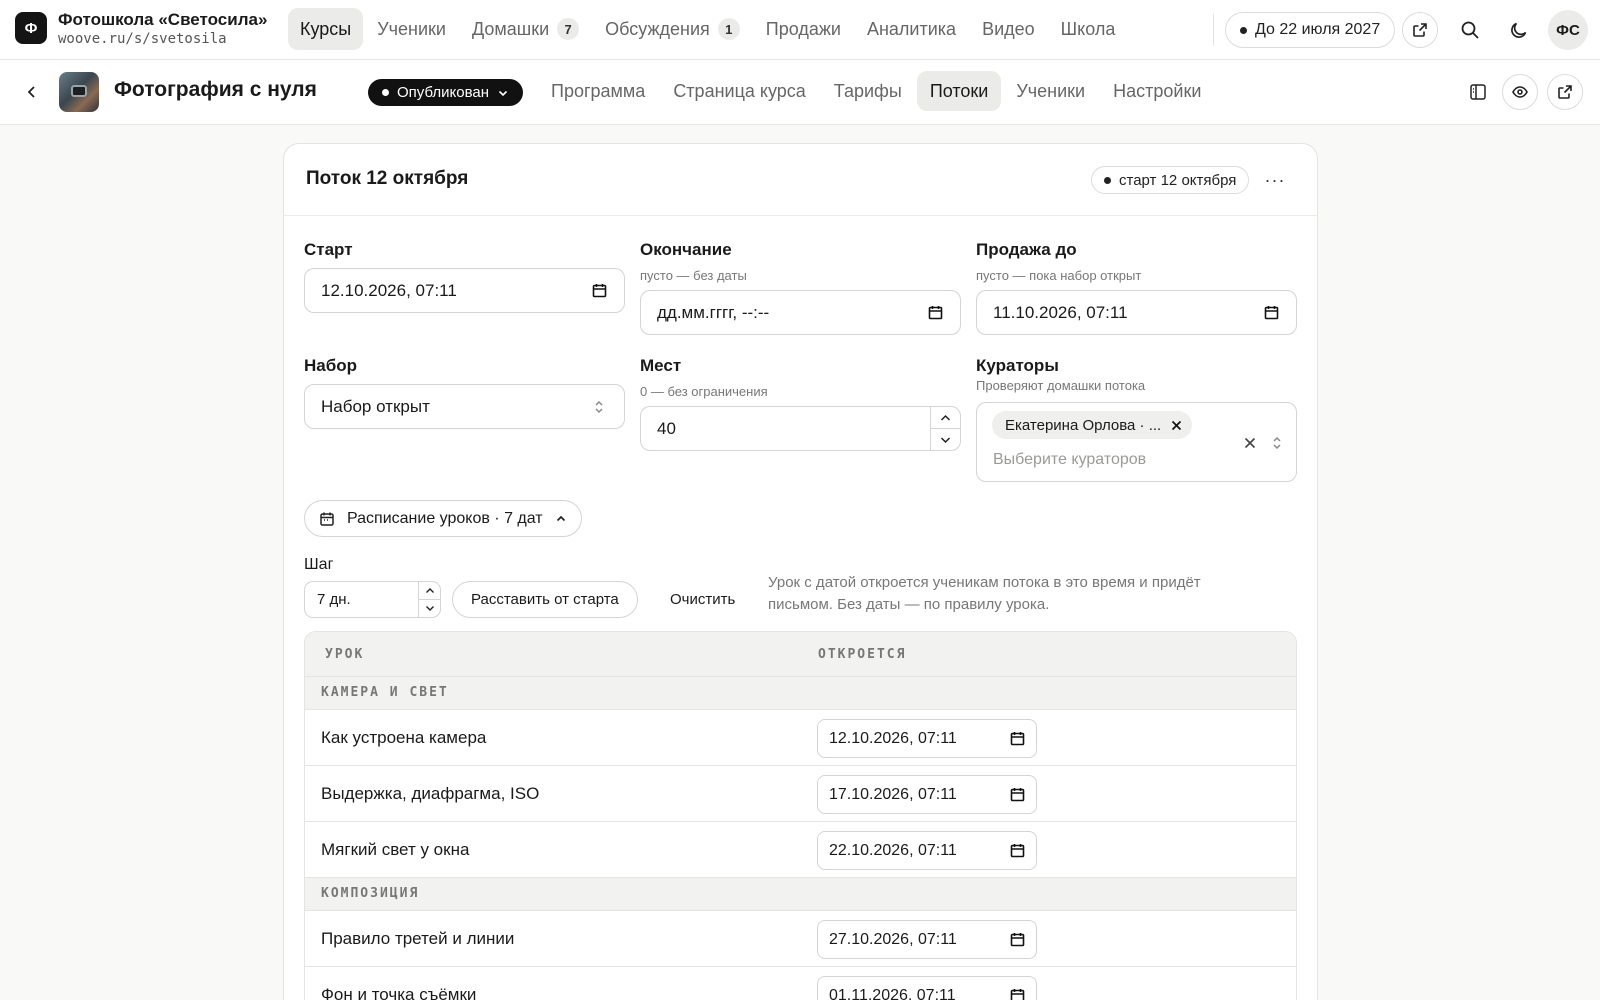 The height and width of the screenshot is (1000, 1600). I want to click on stream-card-header: Поток 12 октября старт 12 октября ···, so click(800, 180).